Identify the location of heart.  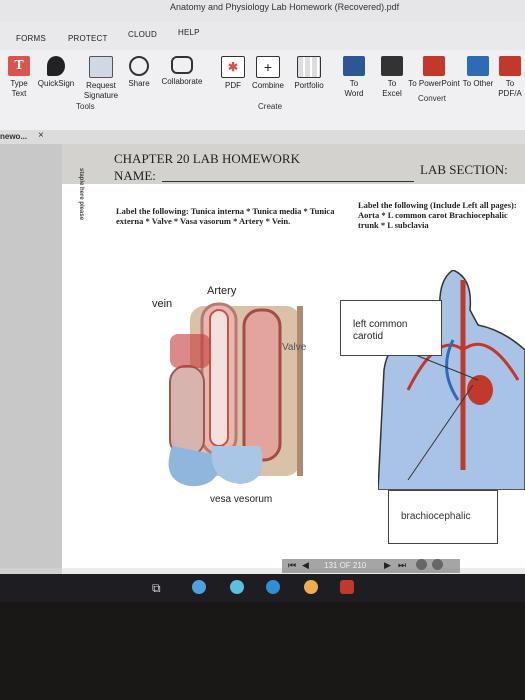
(480, 390).